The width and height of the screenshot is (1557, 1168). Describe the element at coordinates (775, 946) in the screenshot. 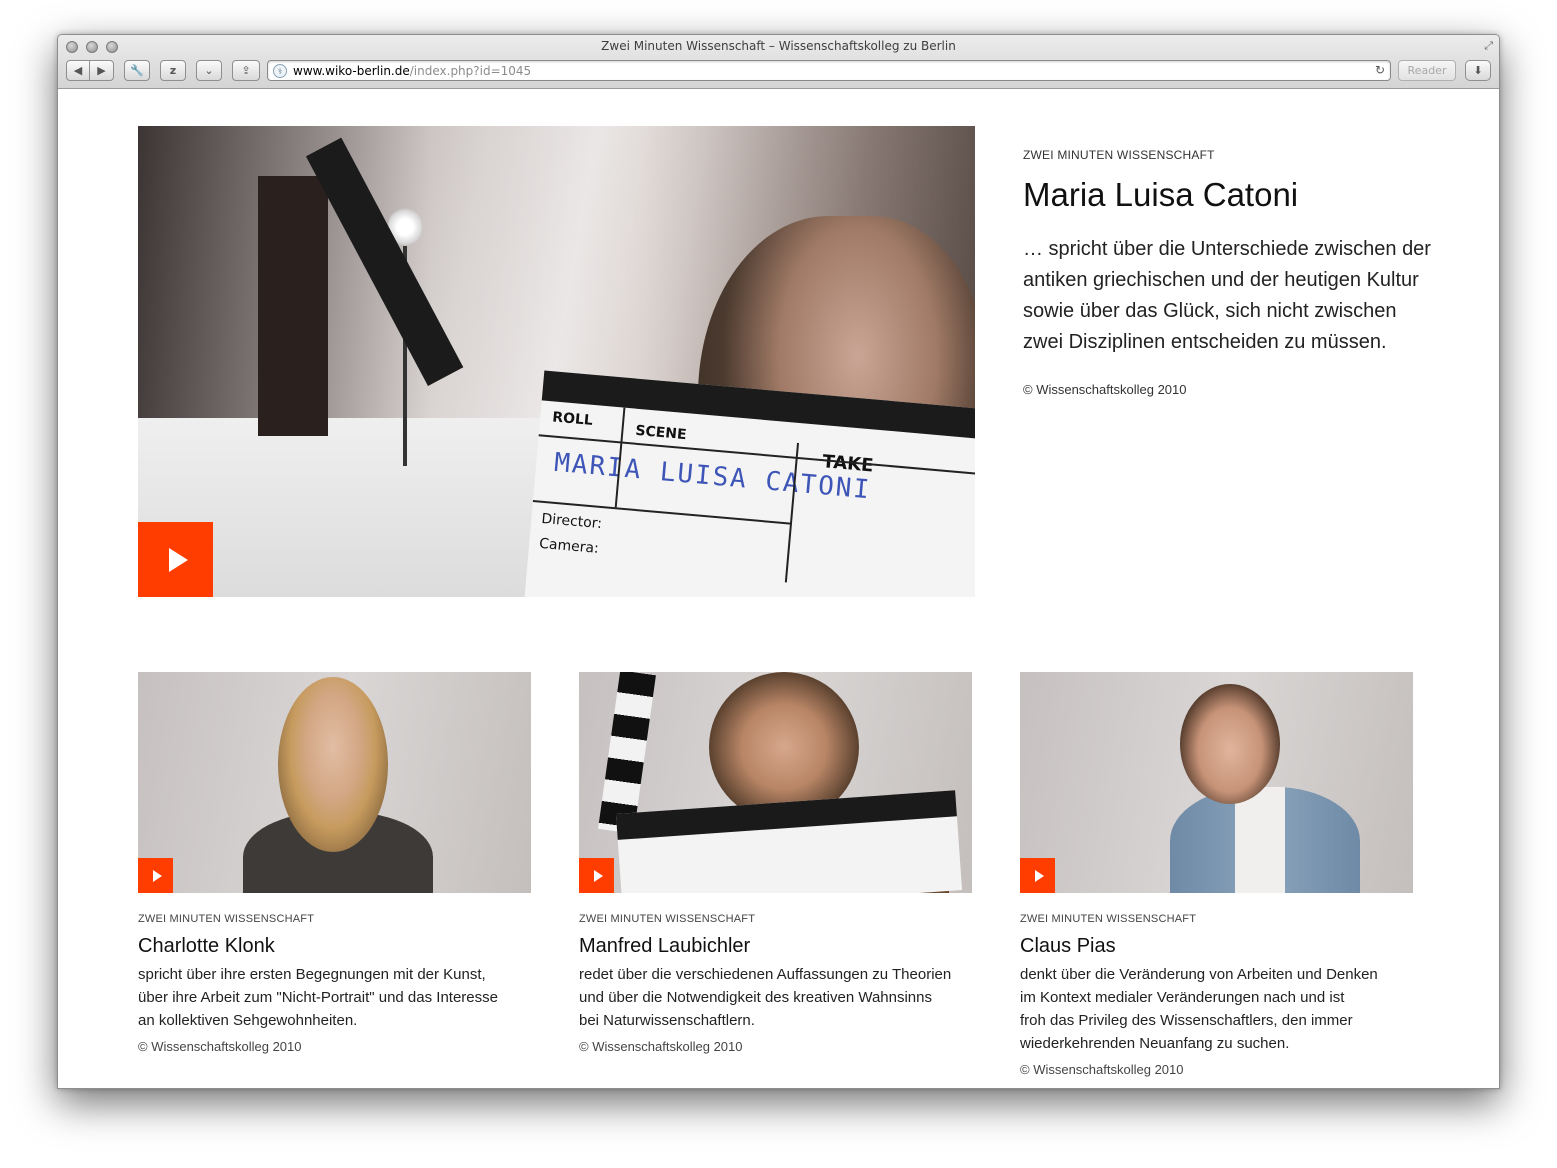

I see `video-title: Manfred Laubichler` at that location.